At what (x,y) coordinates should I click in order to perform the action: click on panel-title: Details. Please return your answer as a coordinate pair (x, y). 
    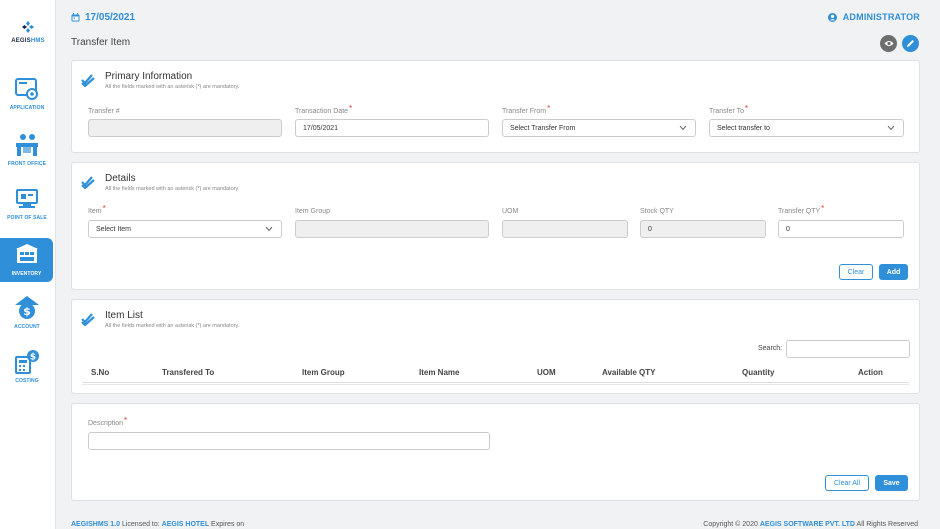
    Looking at the image, I should click on (120, 178).